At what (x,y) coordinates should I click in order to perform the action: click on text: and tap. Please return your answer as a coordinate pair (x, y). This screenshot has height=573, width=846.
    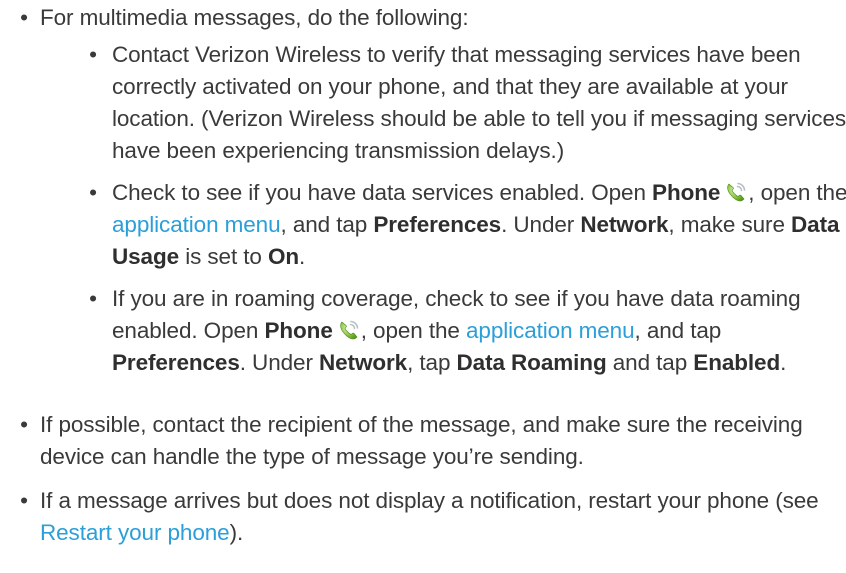
    Looking at the image, I should click on (650, 362).